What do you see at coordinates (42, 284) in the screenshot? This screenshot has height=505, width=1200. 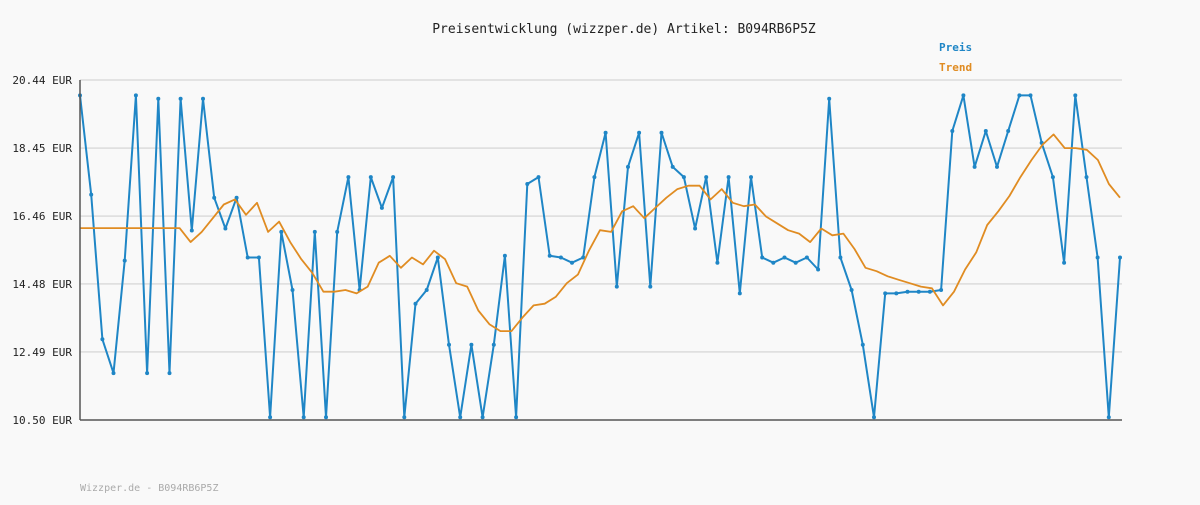 I see `y-tick-label: 14.48 EUR` at bounding box center [42, 284].